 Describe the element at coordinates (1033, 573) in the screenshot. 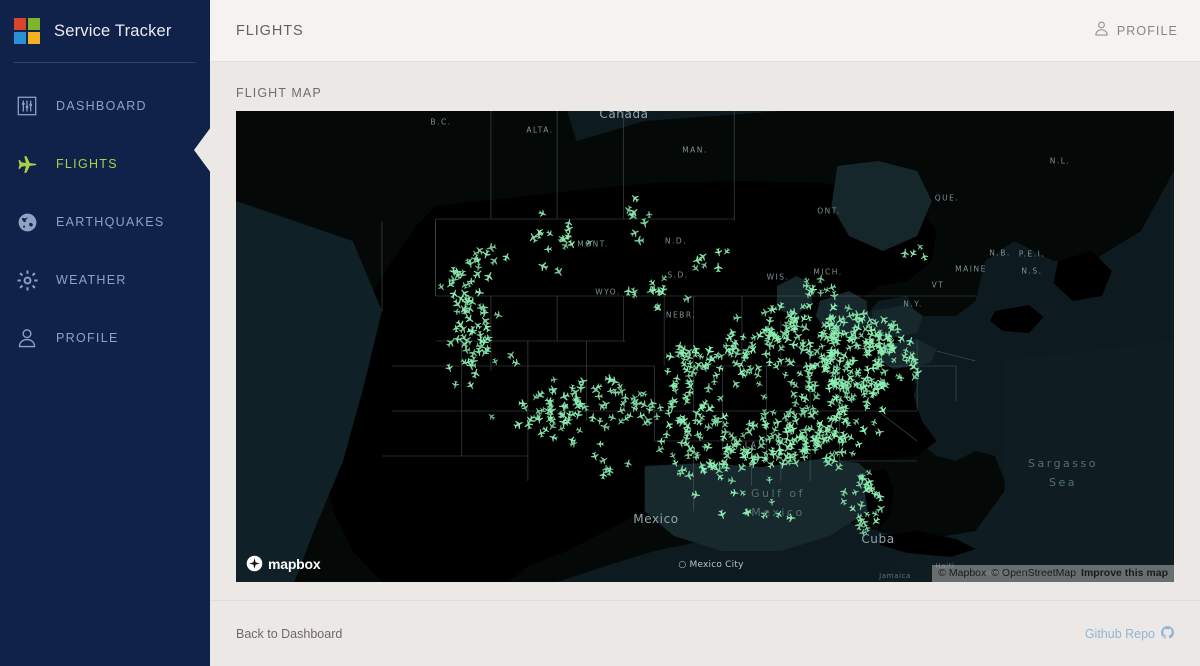

I see `attribution-osm-link: © OpenStreetMap` at that location.